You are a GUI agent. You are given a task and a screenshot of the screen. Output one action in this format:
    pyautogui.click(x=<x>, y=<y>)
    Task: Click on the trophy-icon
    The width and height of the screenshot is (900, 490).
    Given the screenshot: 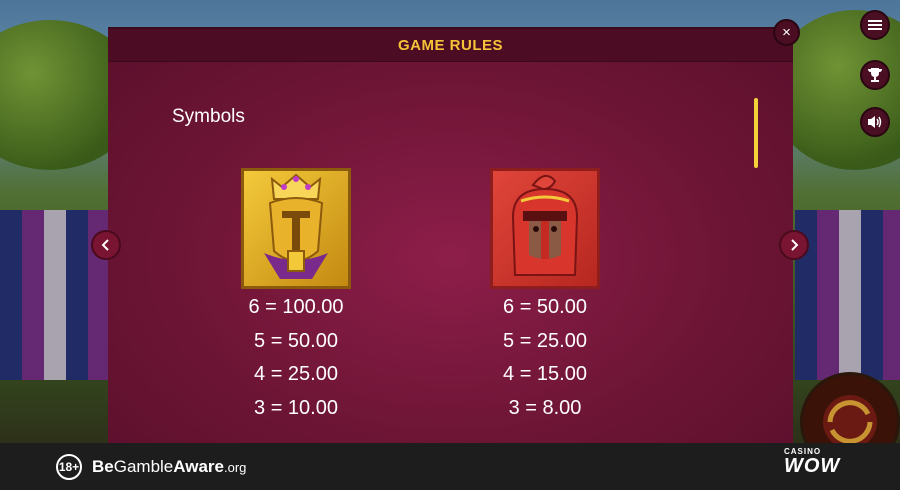 What is the action you would take?
    pyautogui.click(x=875, y=75)
    